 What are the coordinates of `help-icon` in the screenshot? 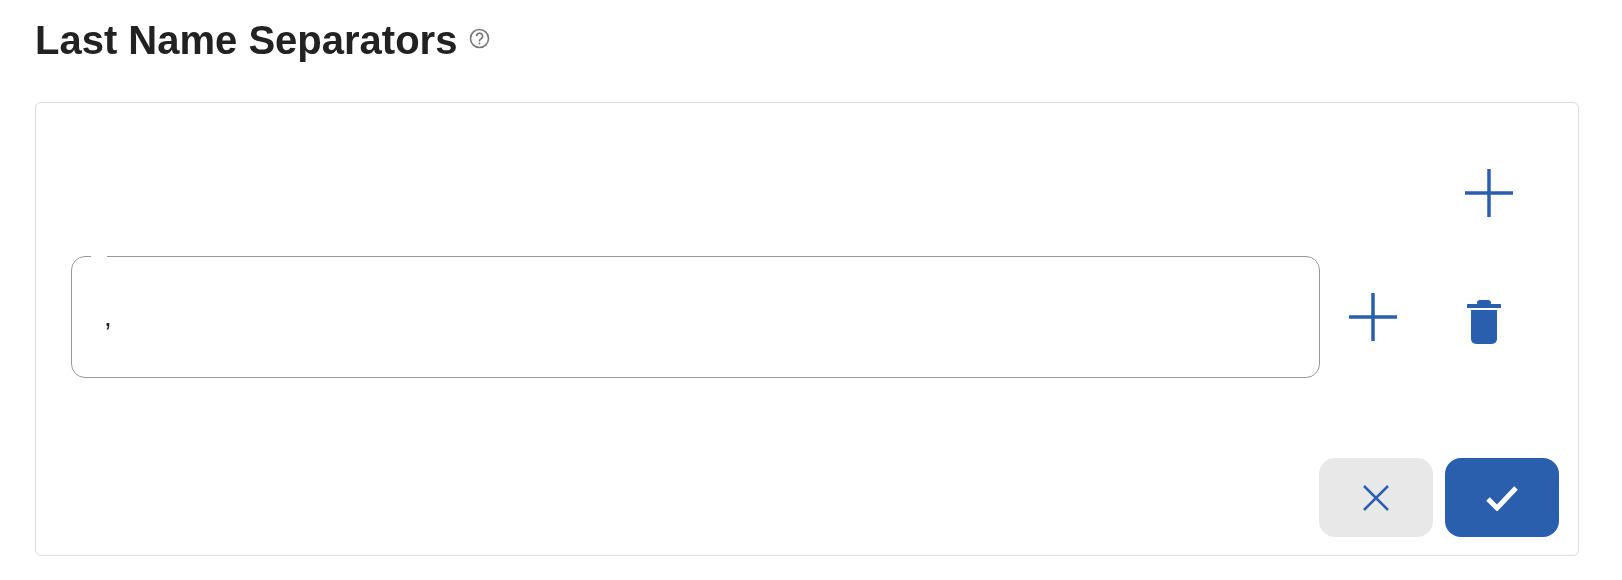 It's located at (480, 38).